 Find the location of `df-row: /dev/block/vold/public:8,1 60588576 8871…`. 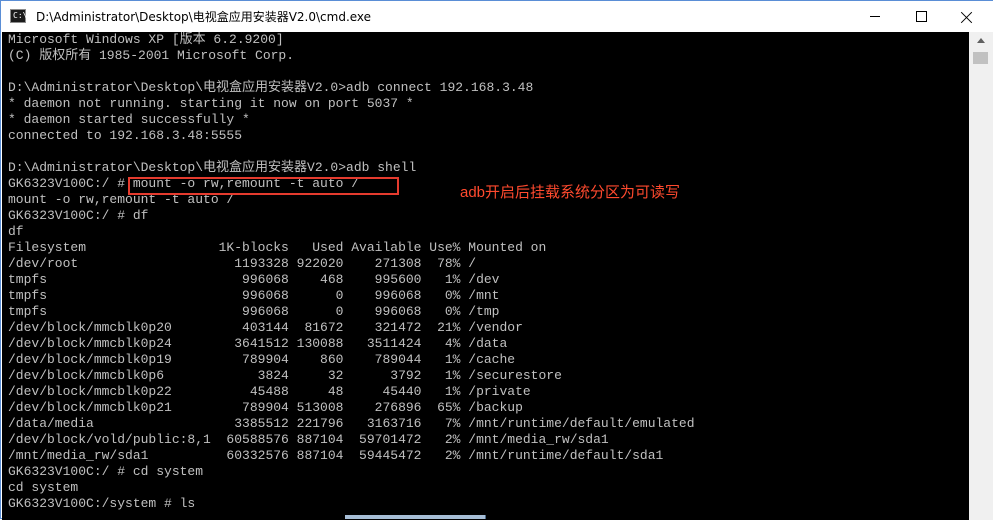

df-row: /dev/block/vold/public:8,1 60588576 8871… is located at coordinates (308, 439).